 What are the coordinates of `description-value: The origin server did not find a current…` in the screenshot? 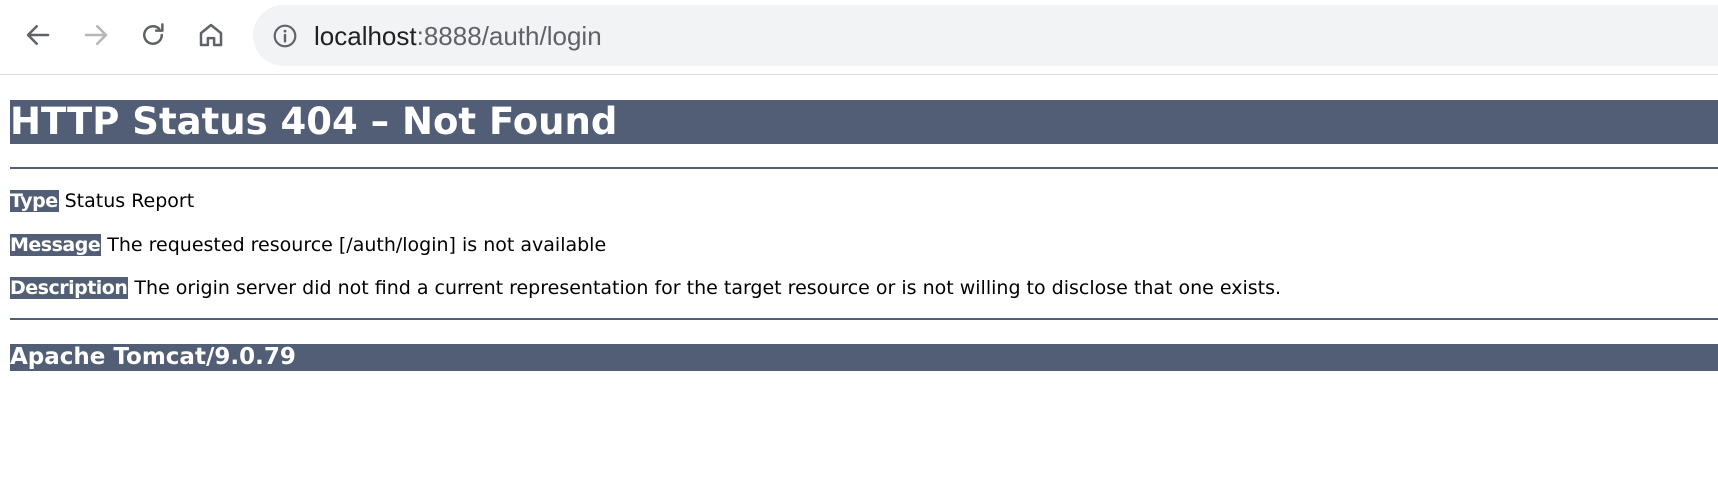 It's located at (705, 288).